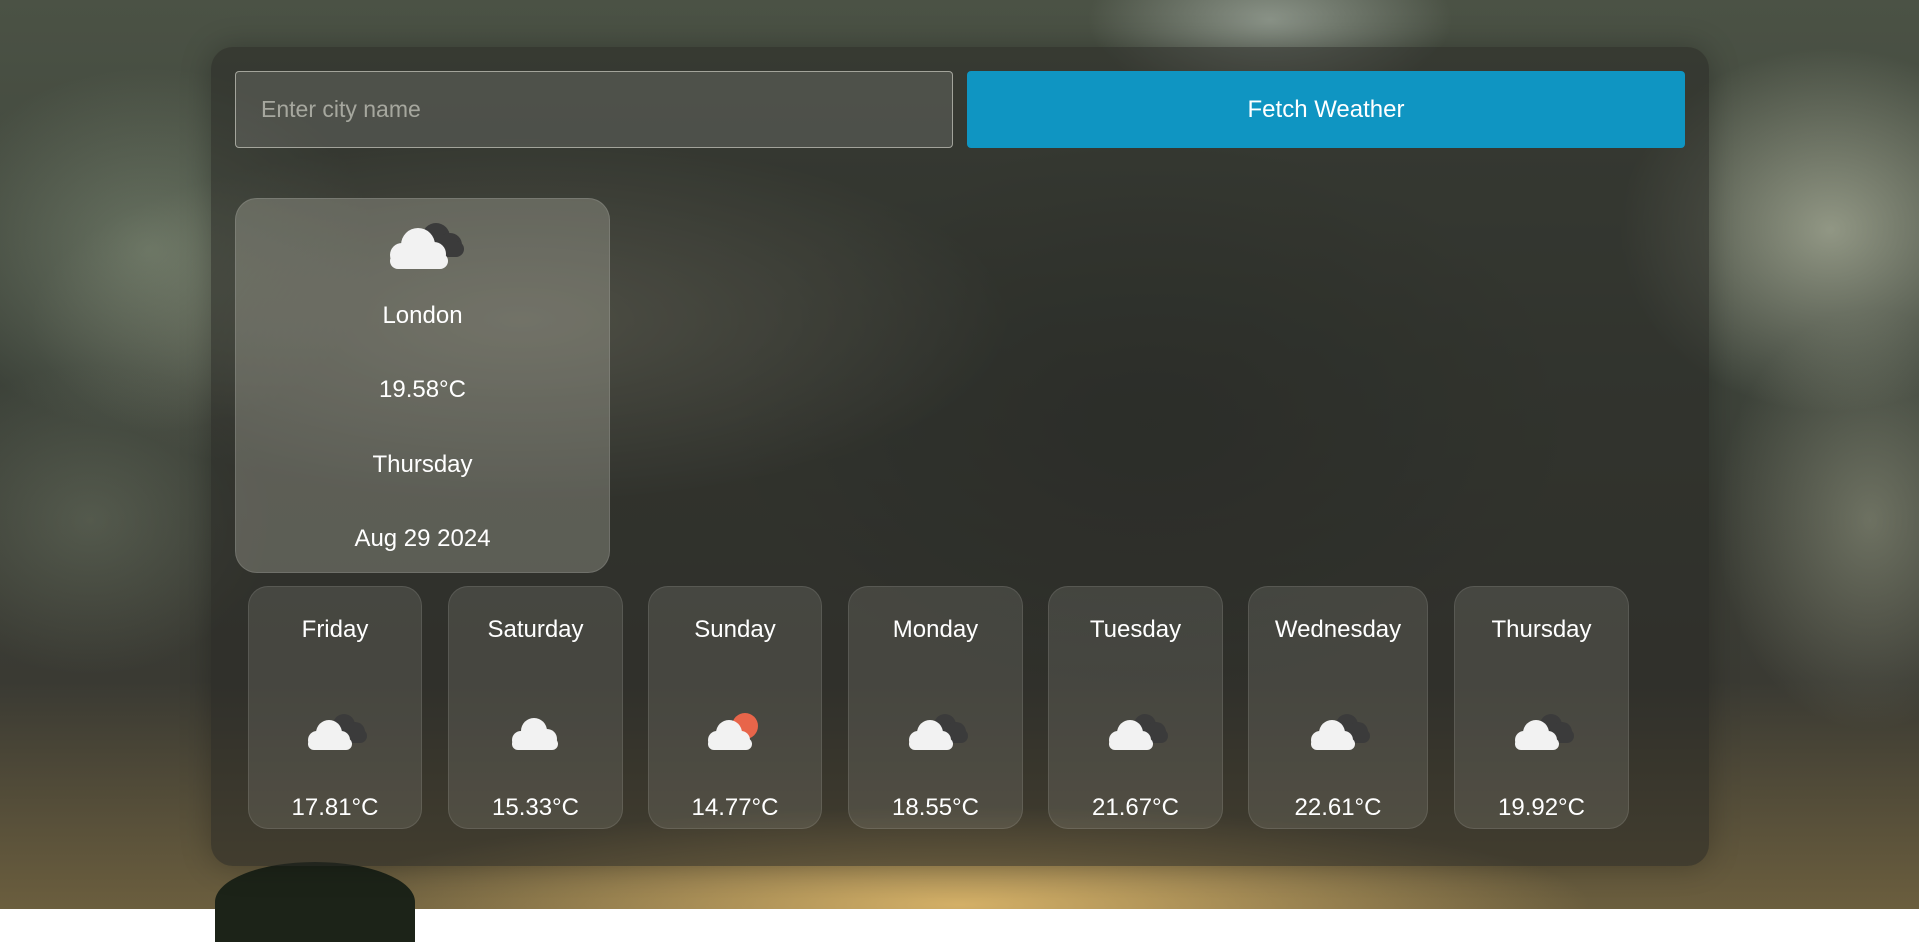 This screenshot has height=942, width=1919. I want to click on forecast-day: Monday, so click(935, 629).